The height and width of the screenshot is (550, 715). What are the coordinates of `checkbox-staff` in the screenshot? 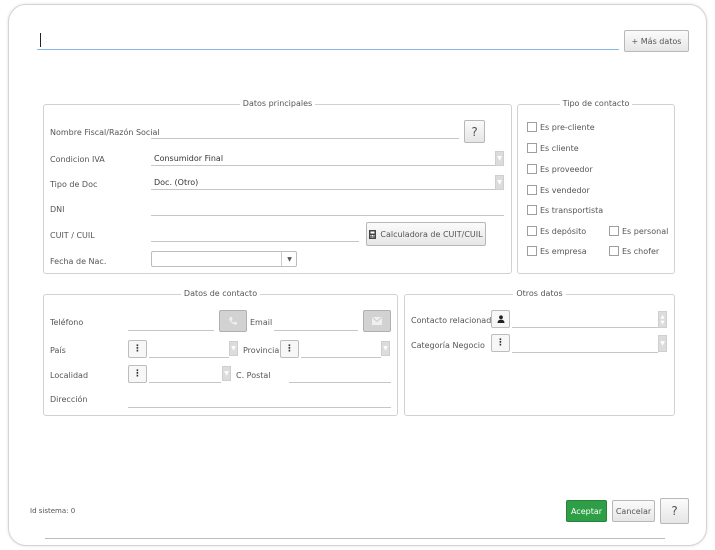 It's located at (614, 231).